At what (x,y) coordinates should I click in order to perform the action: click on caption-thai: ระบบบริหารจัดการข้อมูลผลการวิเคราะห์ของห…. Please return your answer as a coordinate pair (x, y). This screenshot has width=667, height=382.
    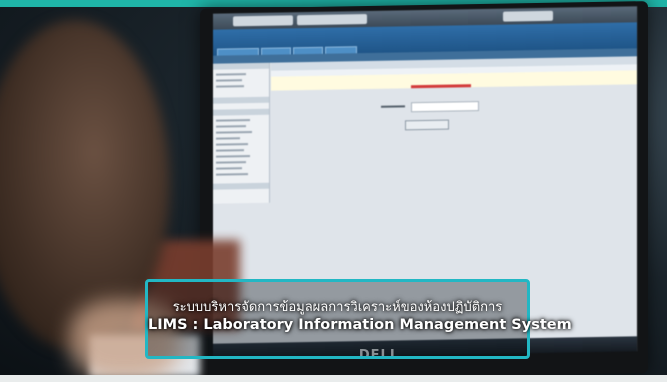
    Looking at the image, I should click on (337, 307).